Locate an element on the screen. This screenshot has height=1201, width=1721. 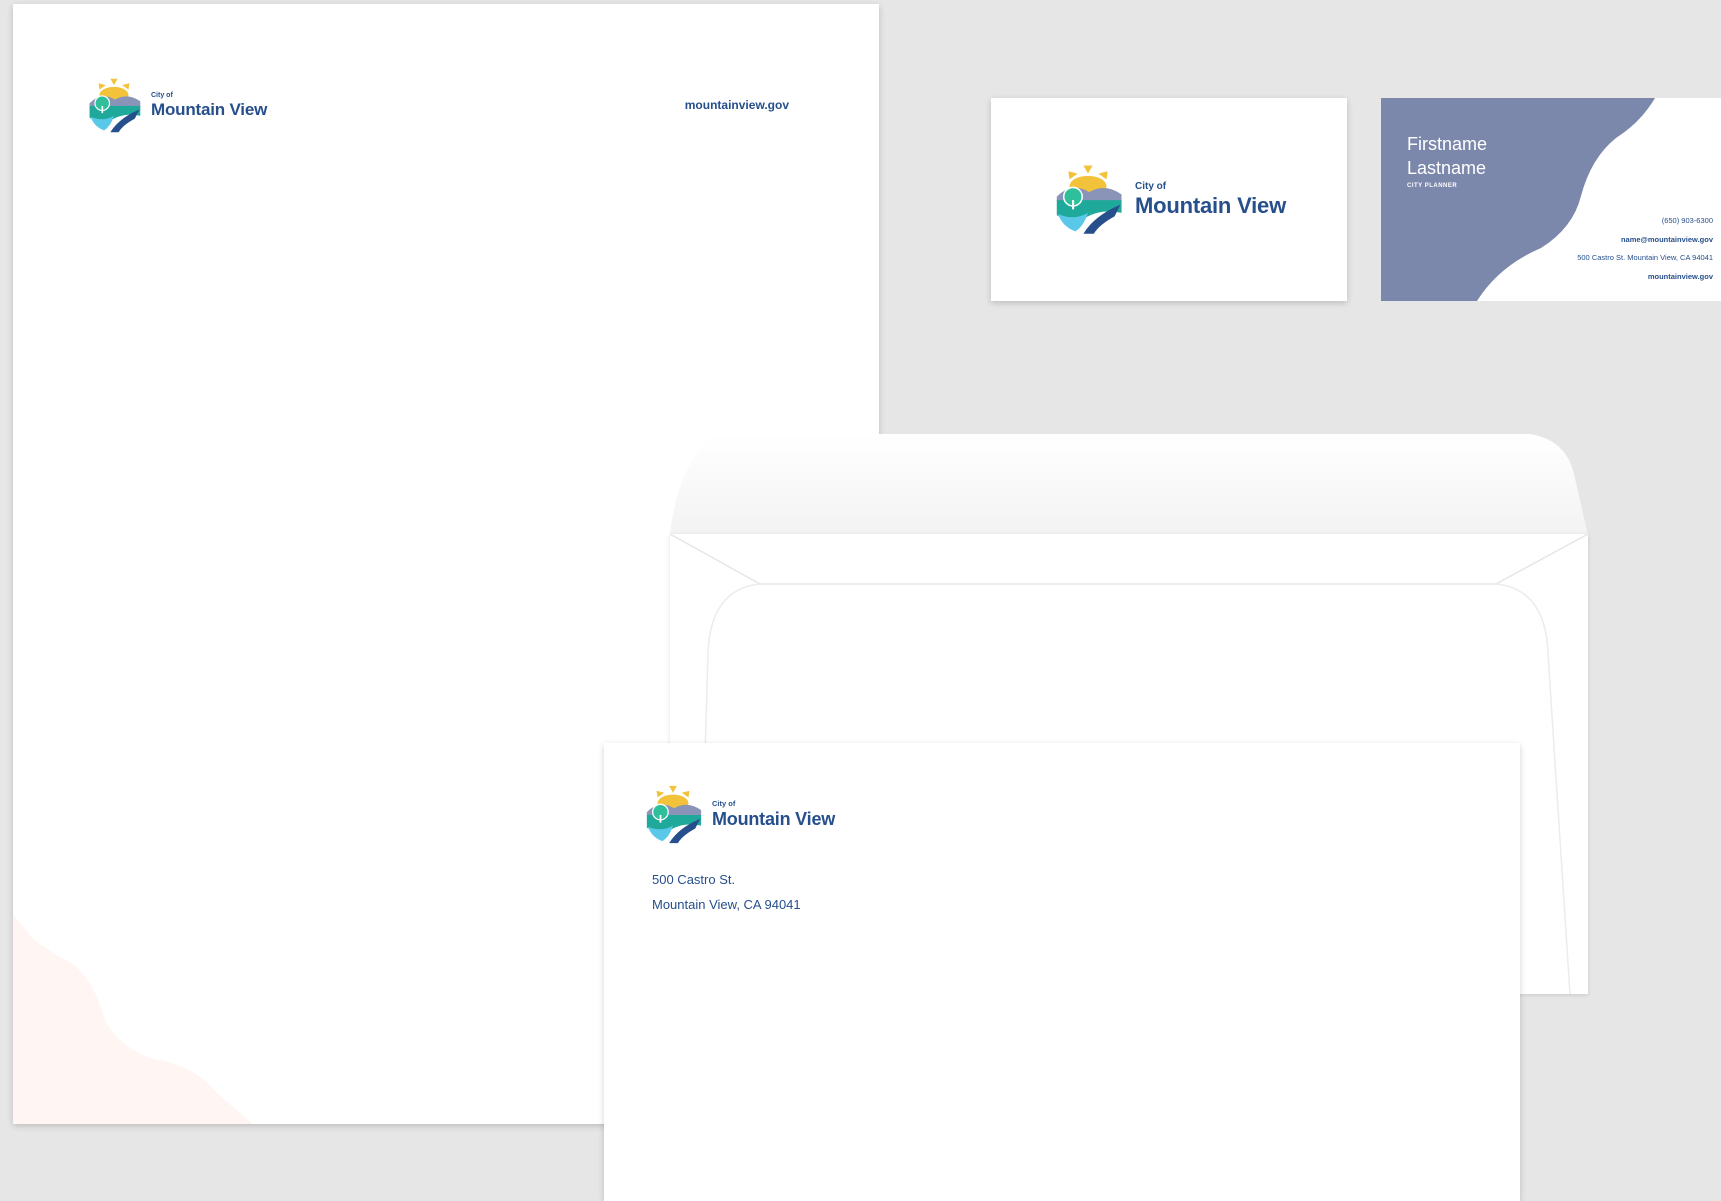
card-holder-name: Firstname Lastname is located at coordinates (1447, 156).